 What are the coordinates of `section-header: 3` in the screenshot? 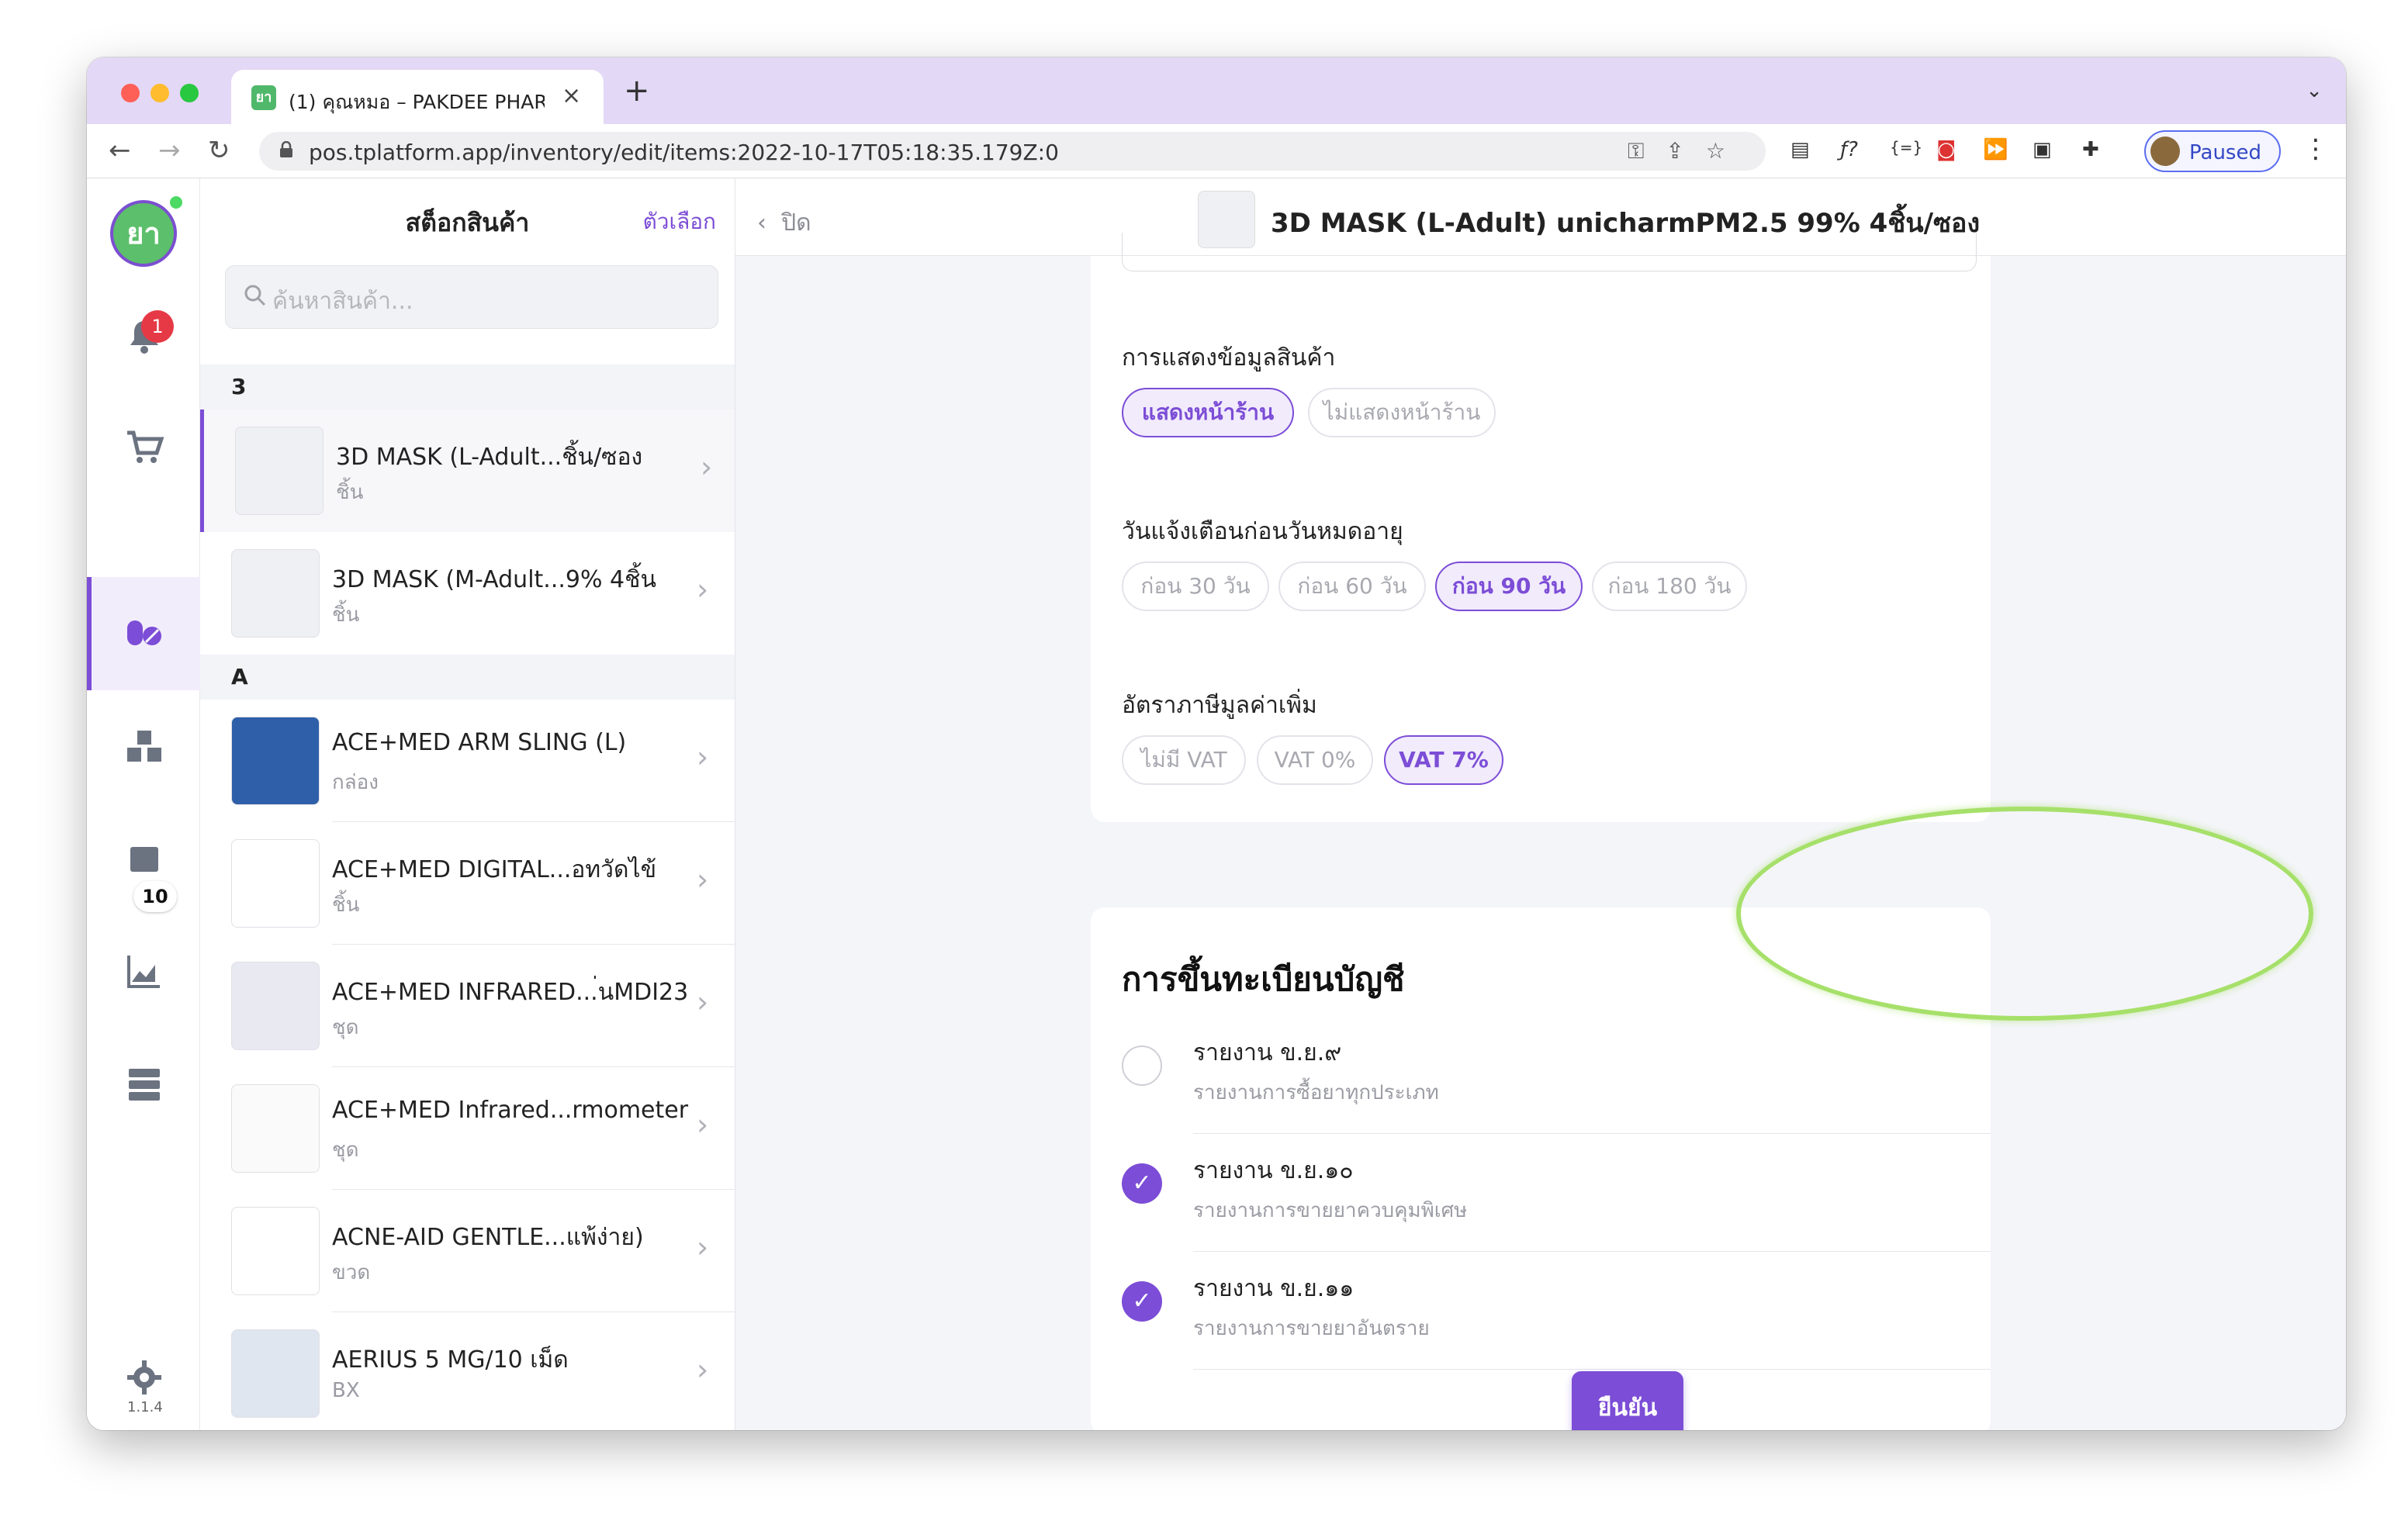 It's located at (467, 387).